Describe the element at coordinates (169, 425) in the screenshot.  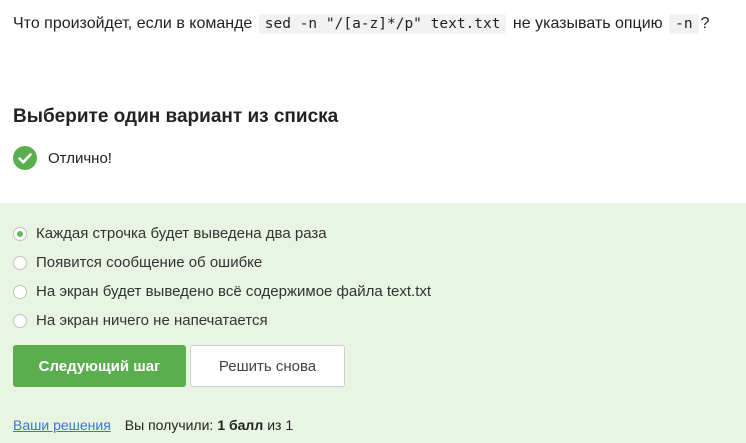
I see `score-label: Вы получили:` at that location.